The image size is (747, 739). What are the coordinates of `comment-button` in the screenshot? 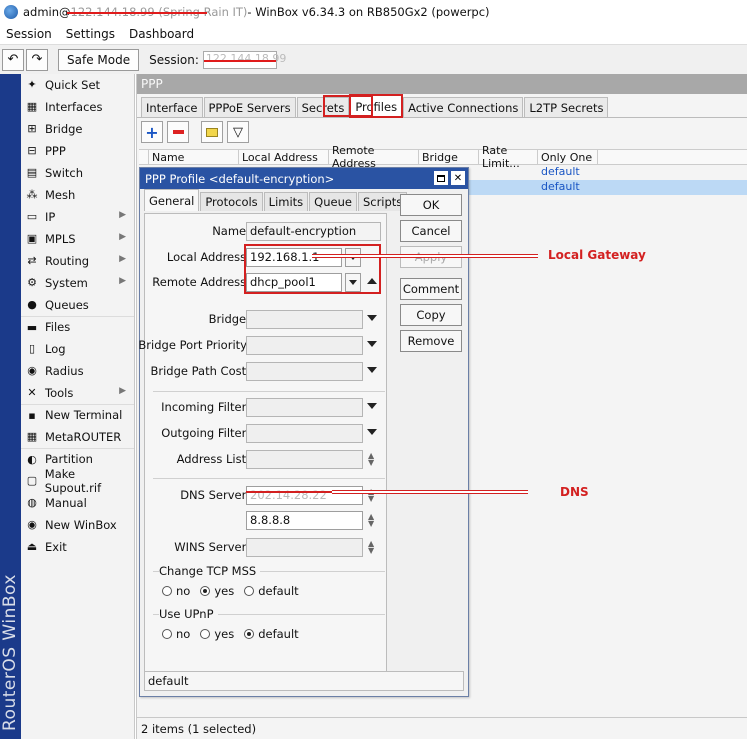 It's located at (212, 132).